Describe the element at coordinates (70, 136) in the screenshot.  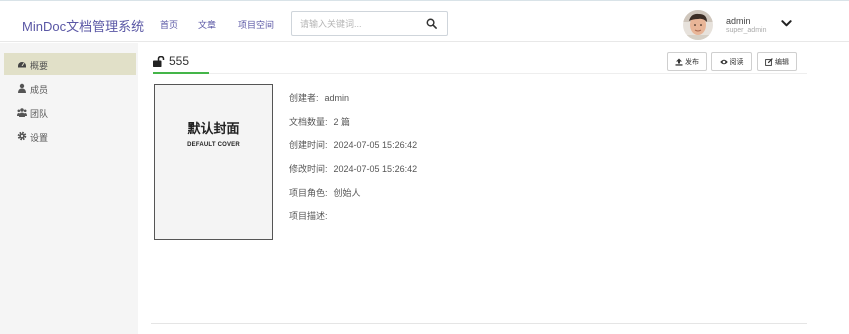
I see `sidebar-item-settings: 设置` at that location.